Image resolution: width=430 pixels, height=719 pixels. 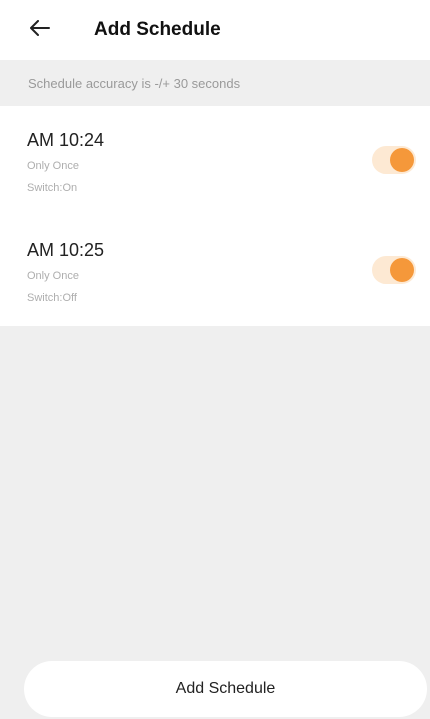 I want to click on schedule-time: AM 10:24, so click(x=66, y=140).